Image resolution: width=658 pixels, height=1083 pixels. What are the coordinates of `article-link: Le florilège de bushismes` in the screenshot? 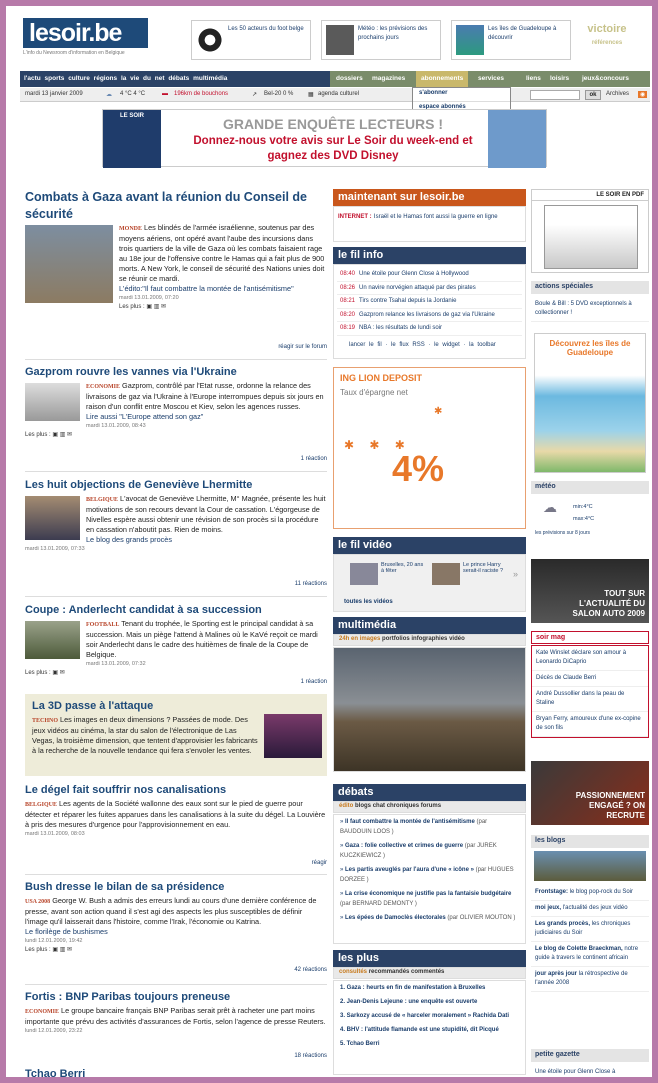 It's located at (66, 931).